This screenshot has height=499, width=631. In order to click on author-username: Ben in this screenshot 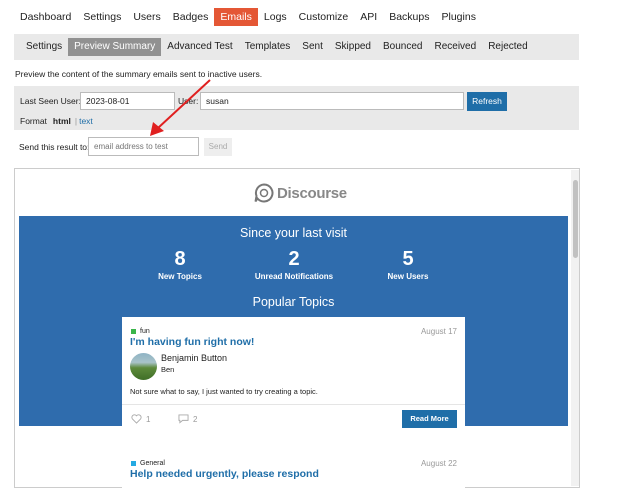, I will do `click(168, 369)`.